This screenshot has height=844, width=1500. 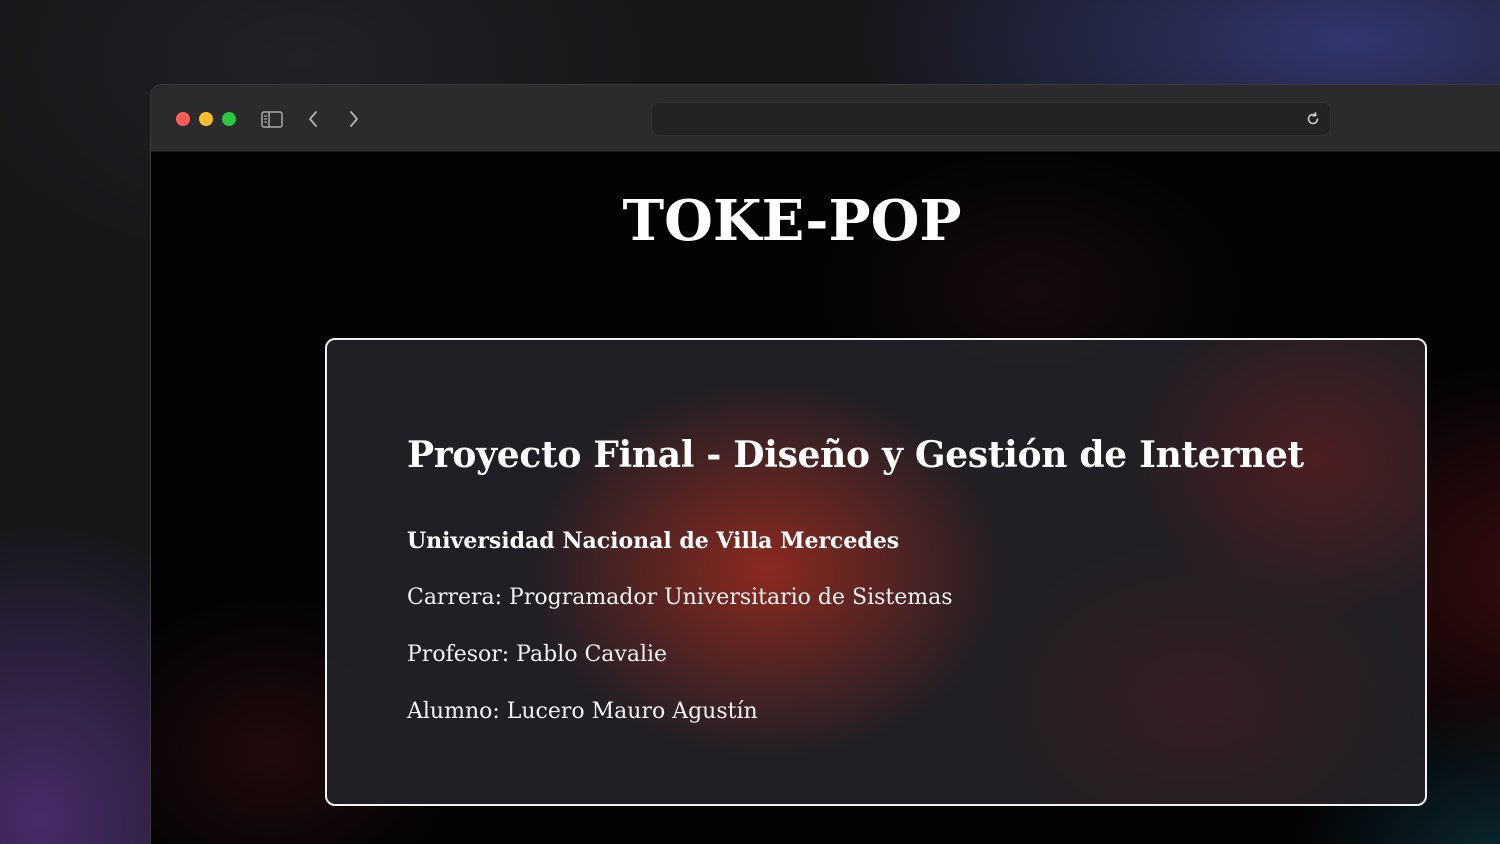 I want to click on reload-icon, so click(x=1313, y=118).